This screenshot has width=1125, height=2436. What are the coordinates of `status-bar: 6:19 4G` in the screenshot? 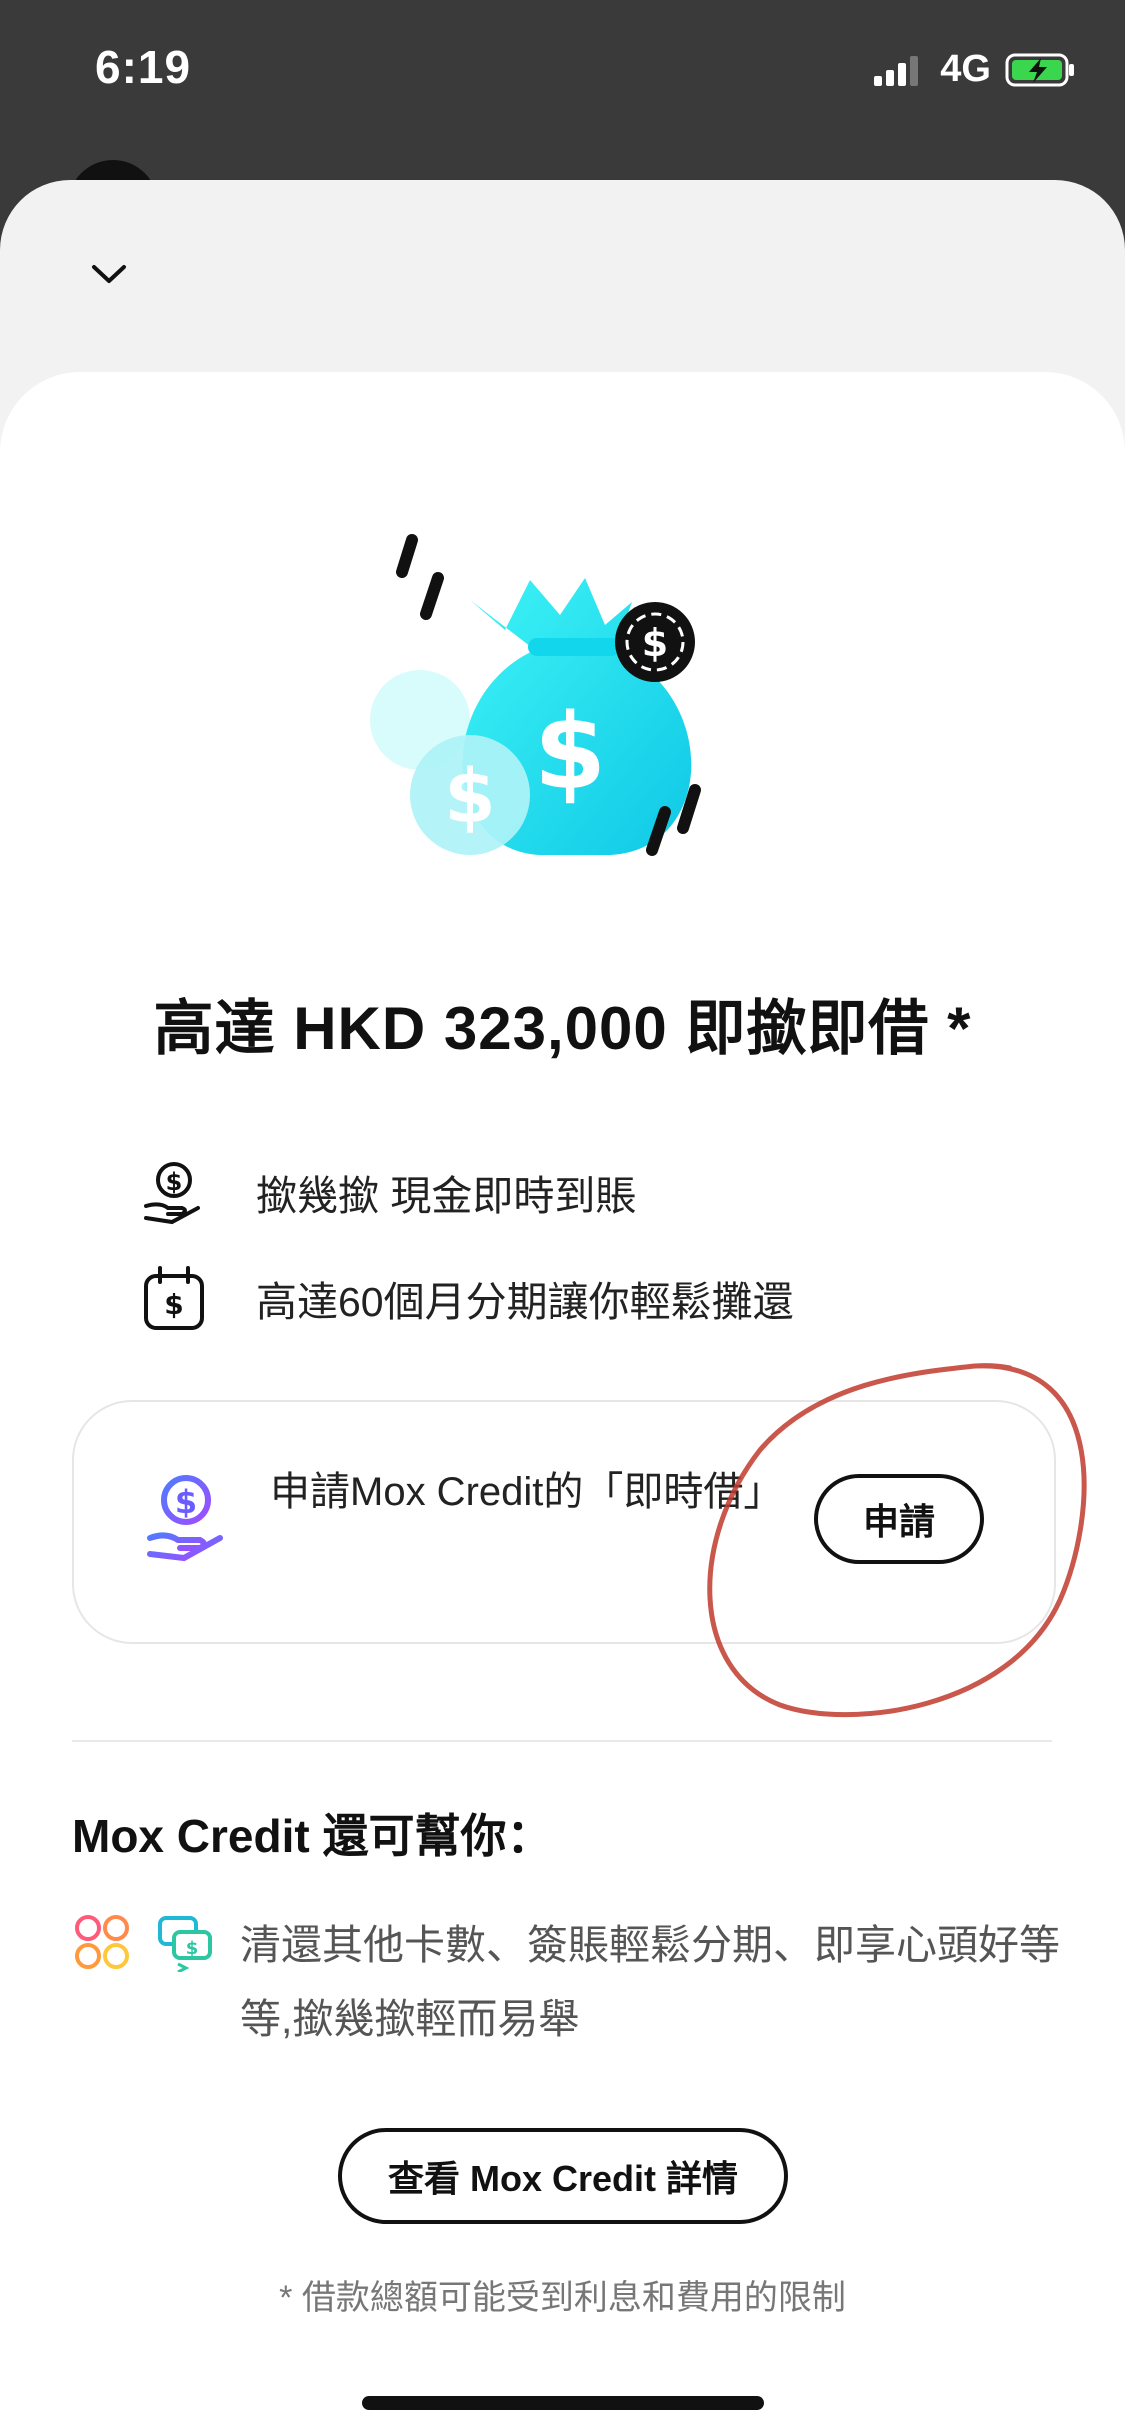 It's located at (562, 70).